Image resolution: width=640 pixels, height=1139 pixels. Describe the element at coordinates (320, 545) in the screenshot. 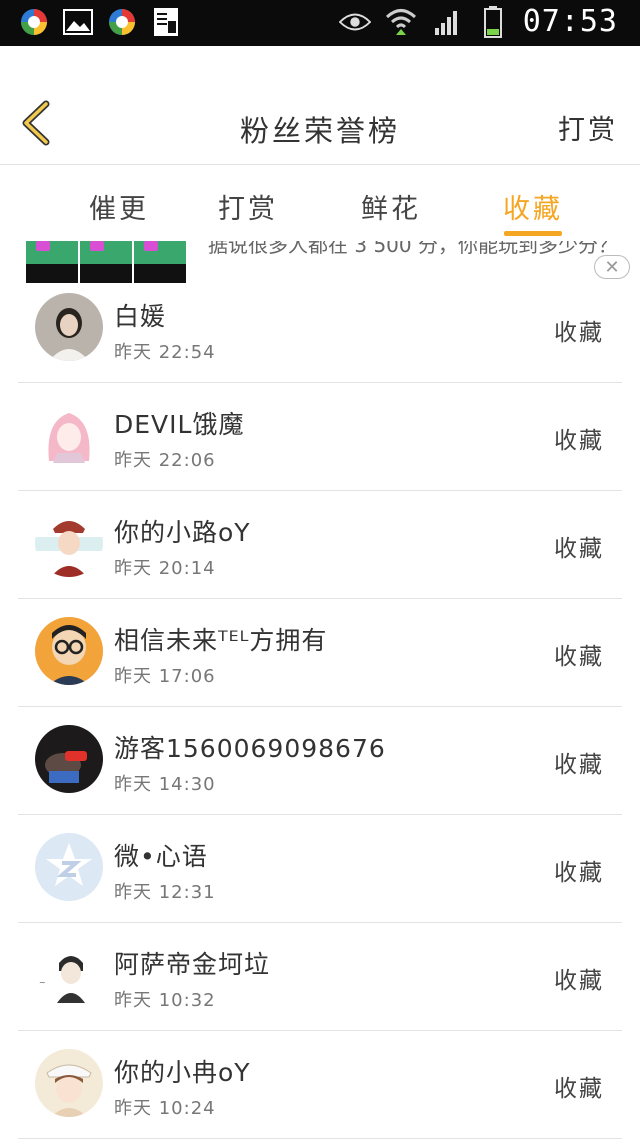

I see `list-item: 你的小路oY 昨天 20:14 收藏` at that location.